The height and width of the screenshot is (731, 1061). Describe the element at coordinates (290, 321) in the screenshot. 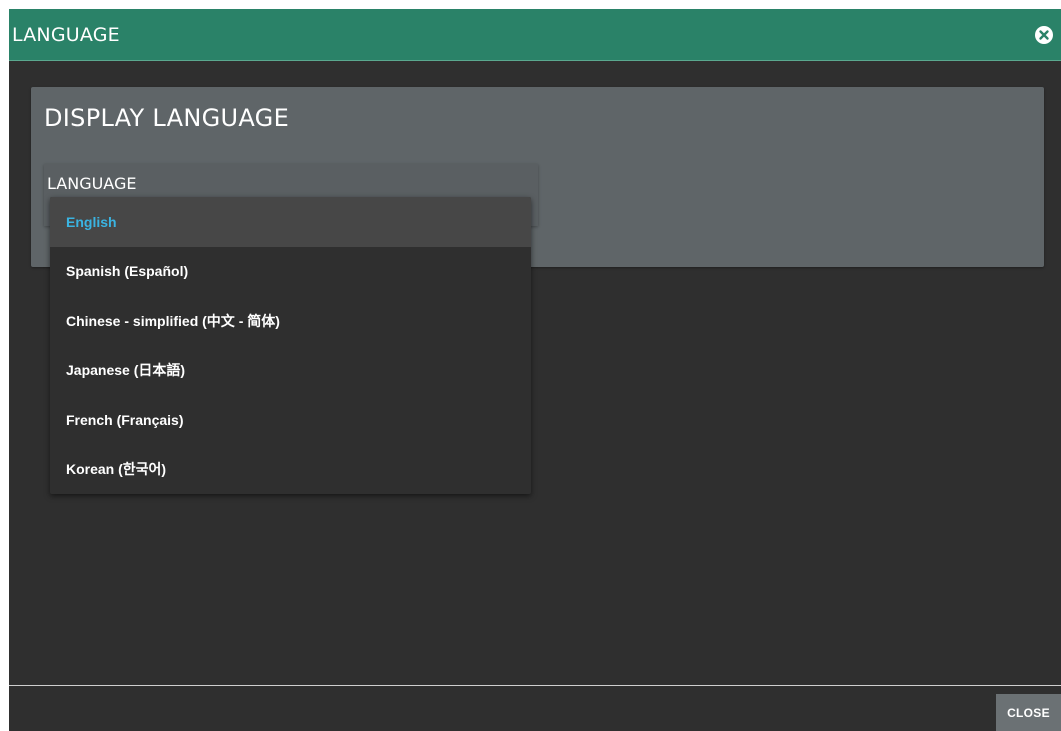

I see `language-option-chinese-simplified: Chinese - simplified (中文 - 简体)` at that location.